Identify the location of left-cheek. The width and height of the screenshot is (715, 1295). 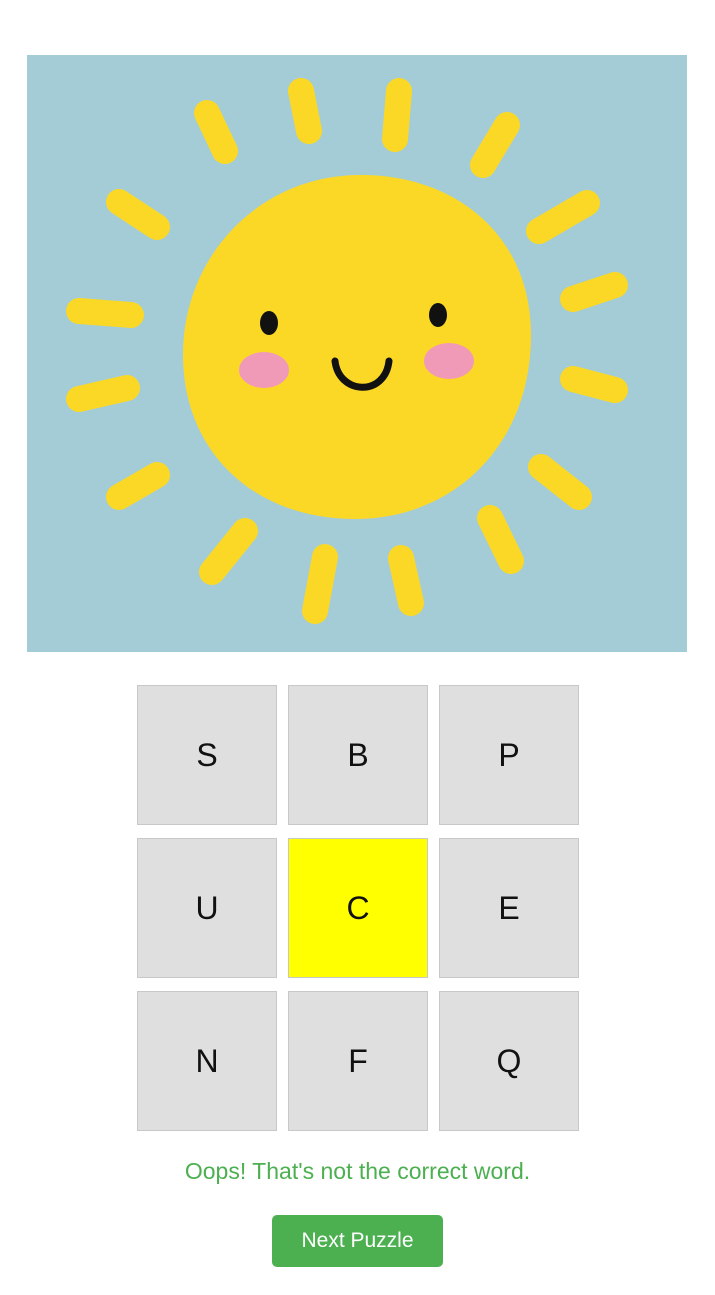
(264, 370).